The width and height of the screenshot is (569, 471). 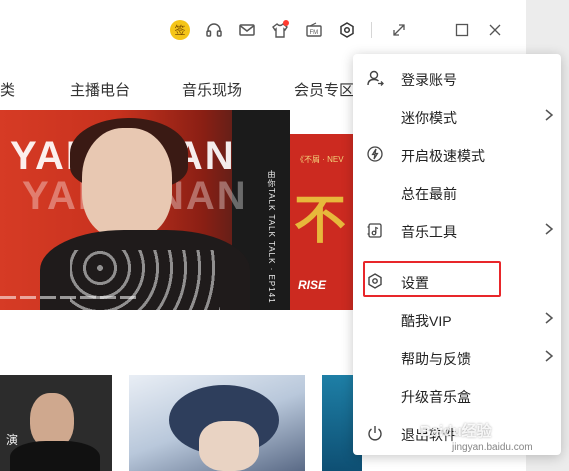 What do you see at coordinates (229, 446) in the screenshot?
I see `thumbnail-anime-face` at bounding box center [229, 446].